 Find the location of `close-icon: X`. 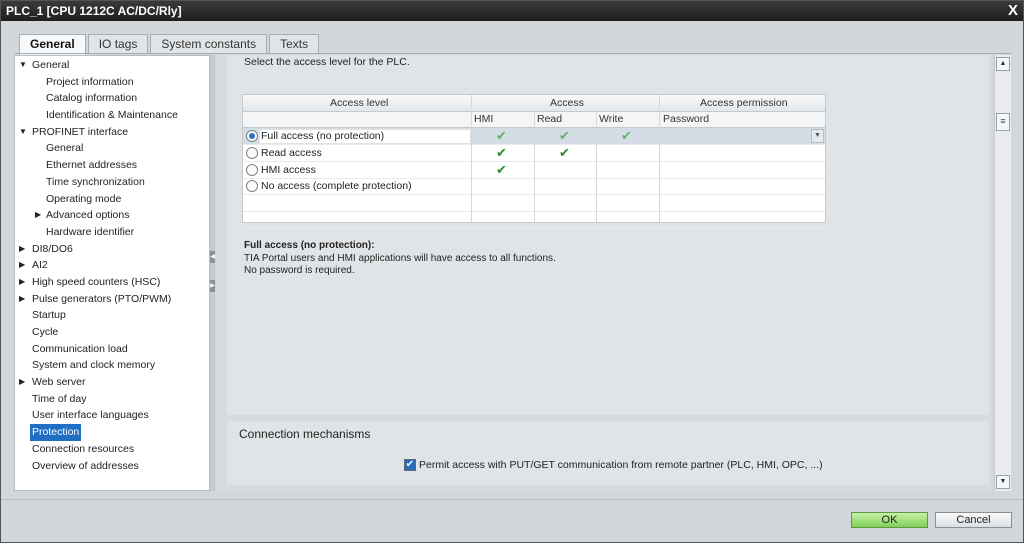

close-icon: X is located at coordinates (1013, 11).